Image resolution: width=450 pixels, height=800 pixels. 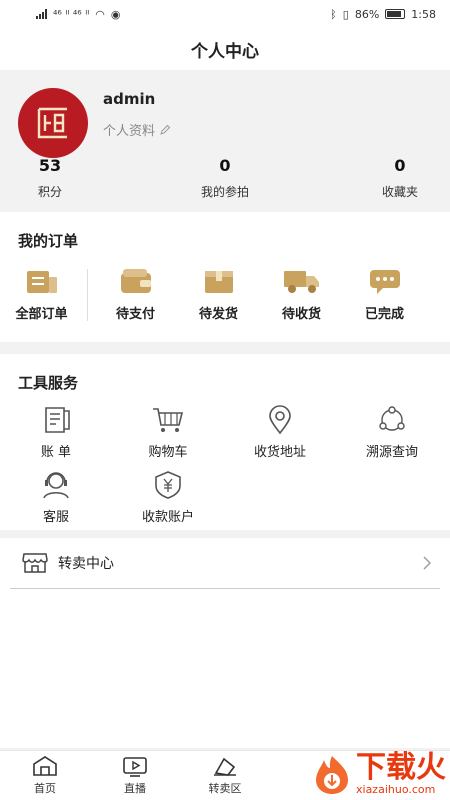 I want to click on watermark: 下载火 xiazaihuo.com, so click(x=379, y=774).